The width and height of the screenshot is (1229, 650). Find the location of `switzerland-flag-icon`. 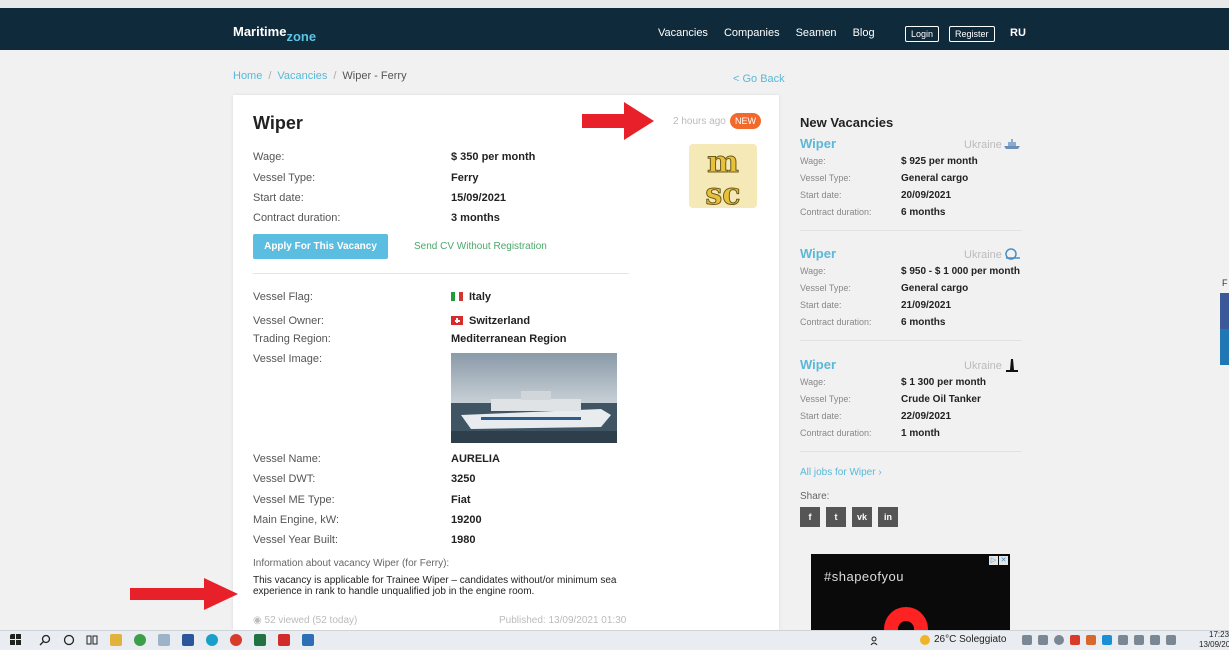

switzerland-flag-icon is located at coordinates (457, 320).